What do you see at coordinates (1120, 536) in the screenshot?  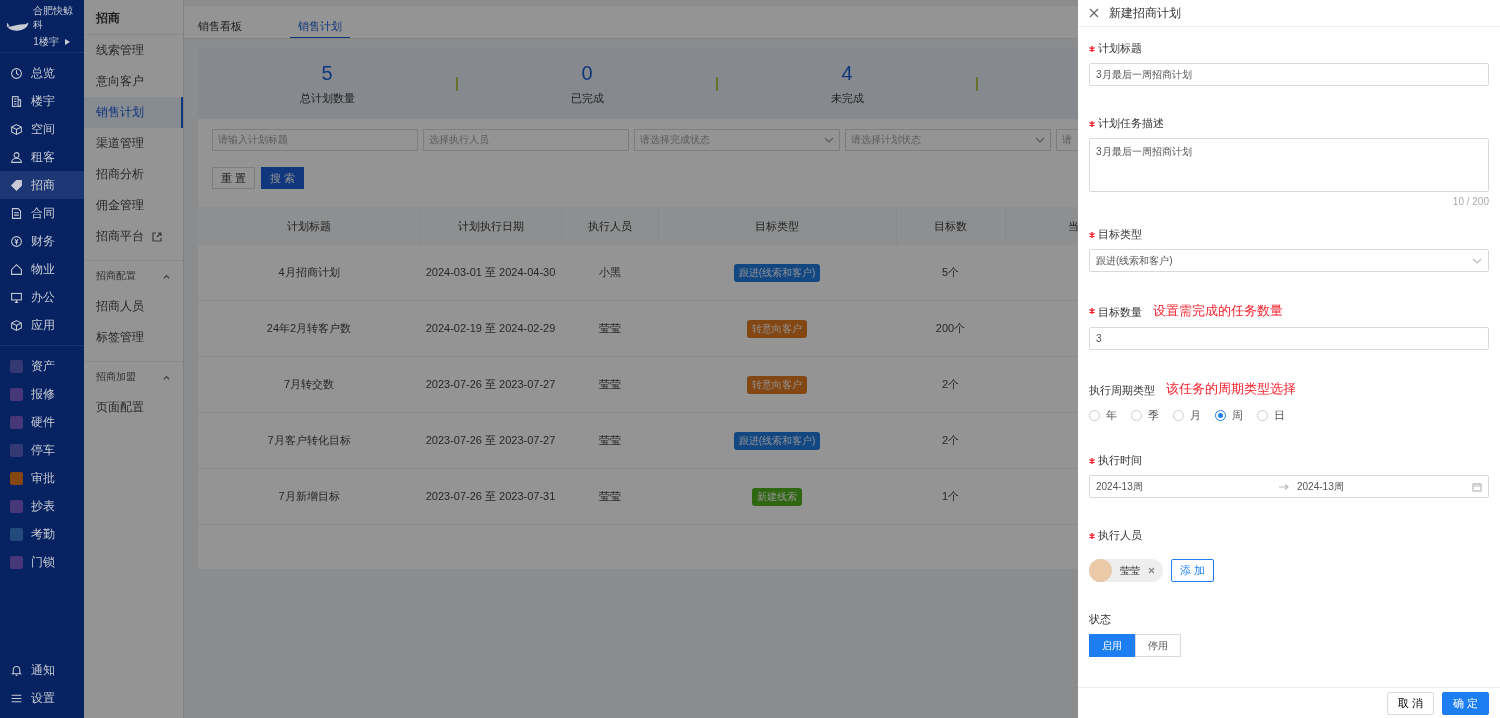 I see `field-label: 执行人员` at bounding box center [1120, 536].